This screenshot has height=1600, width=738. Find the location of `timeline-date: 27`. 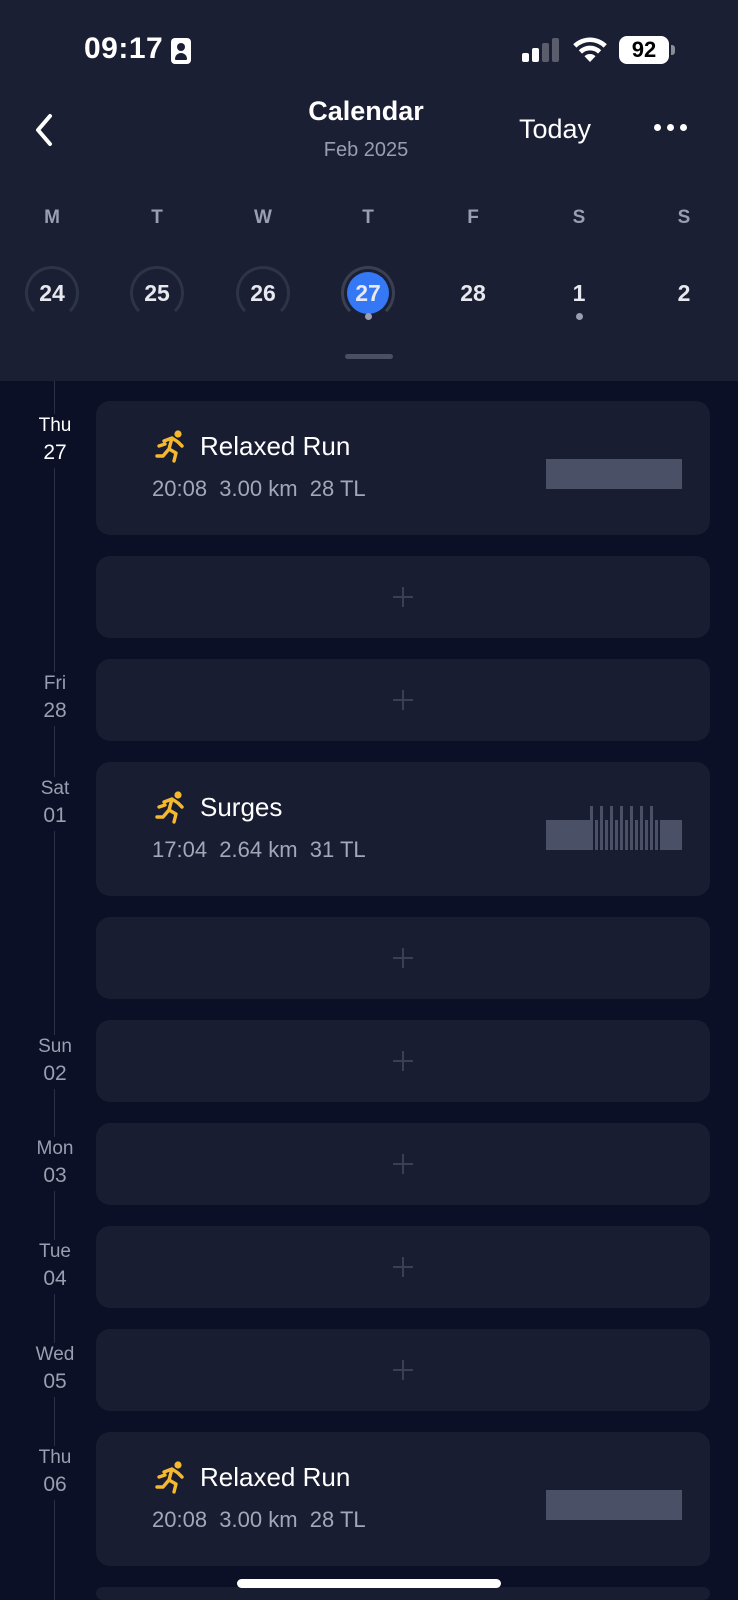

timeline-date: 27 is located at coordinates (55, 452).